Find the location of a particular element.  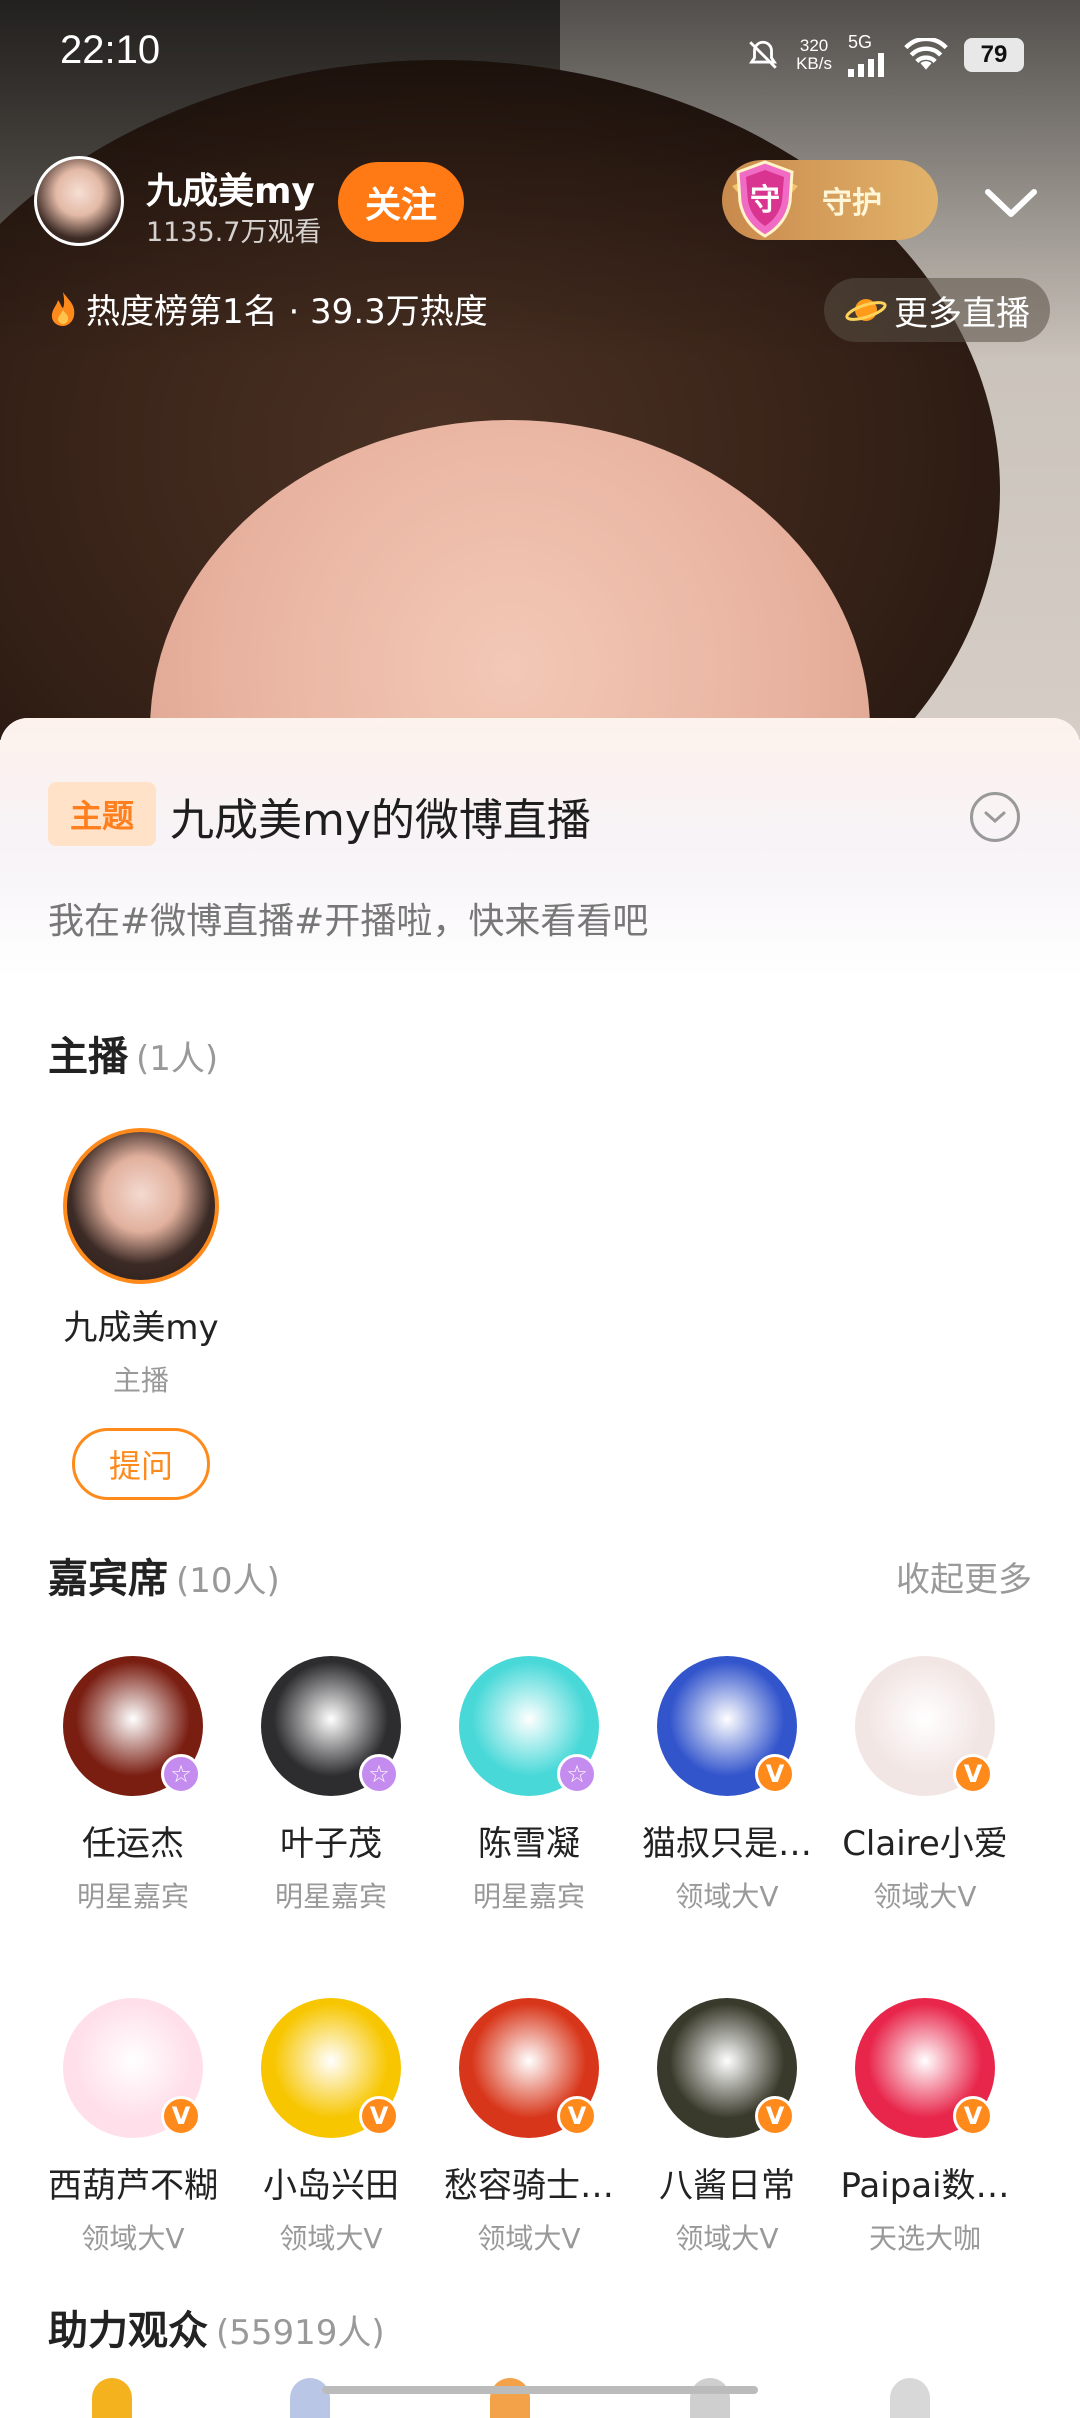

home-indicator is located at coordinates (540, 2390).